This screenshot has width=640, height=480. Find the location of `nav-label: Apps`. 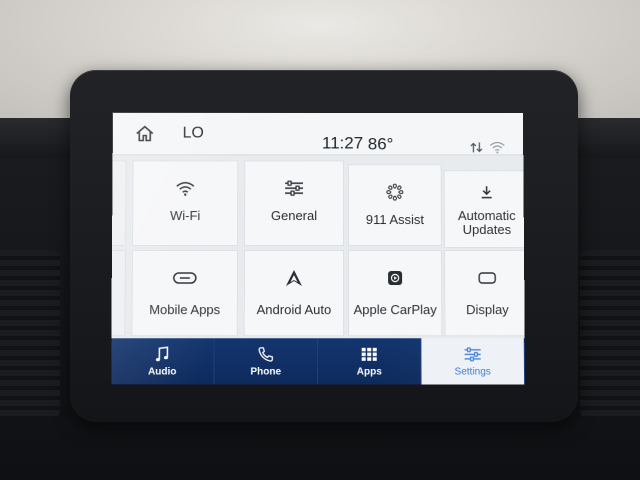

nav-label: Apps is located at coordinates (369, 372).